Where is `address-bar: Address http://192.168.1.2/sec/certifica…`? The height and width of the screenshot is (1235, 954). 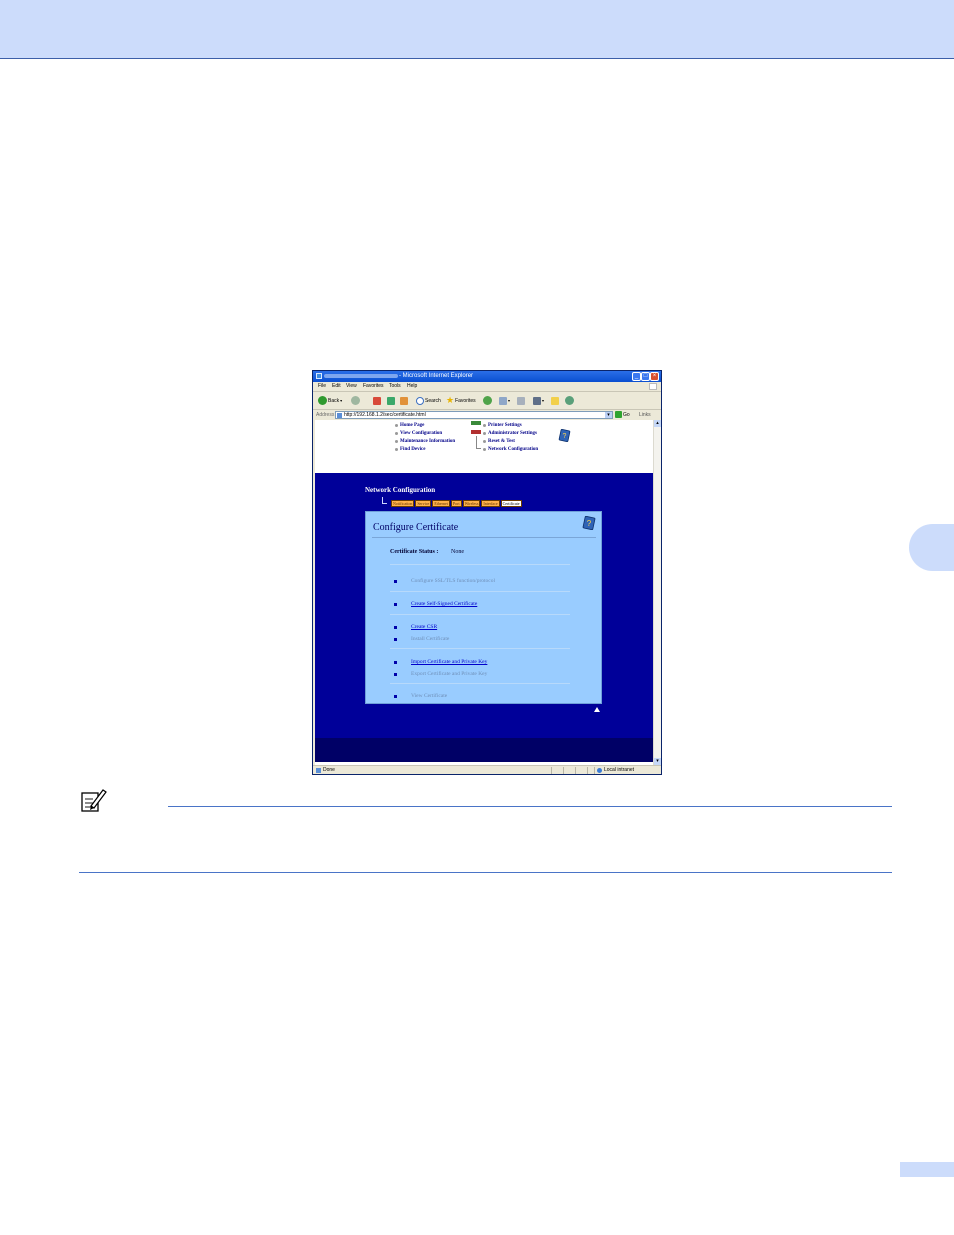
address-bar: Address http://192.168.1.2/sec/certifica… is located at coordinates (487, 415).